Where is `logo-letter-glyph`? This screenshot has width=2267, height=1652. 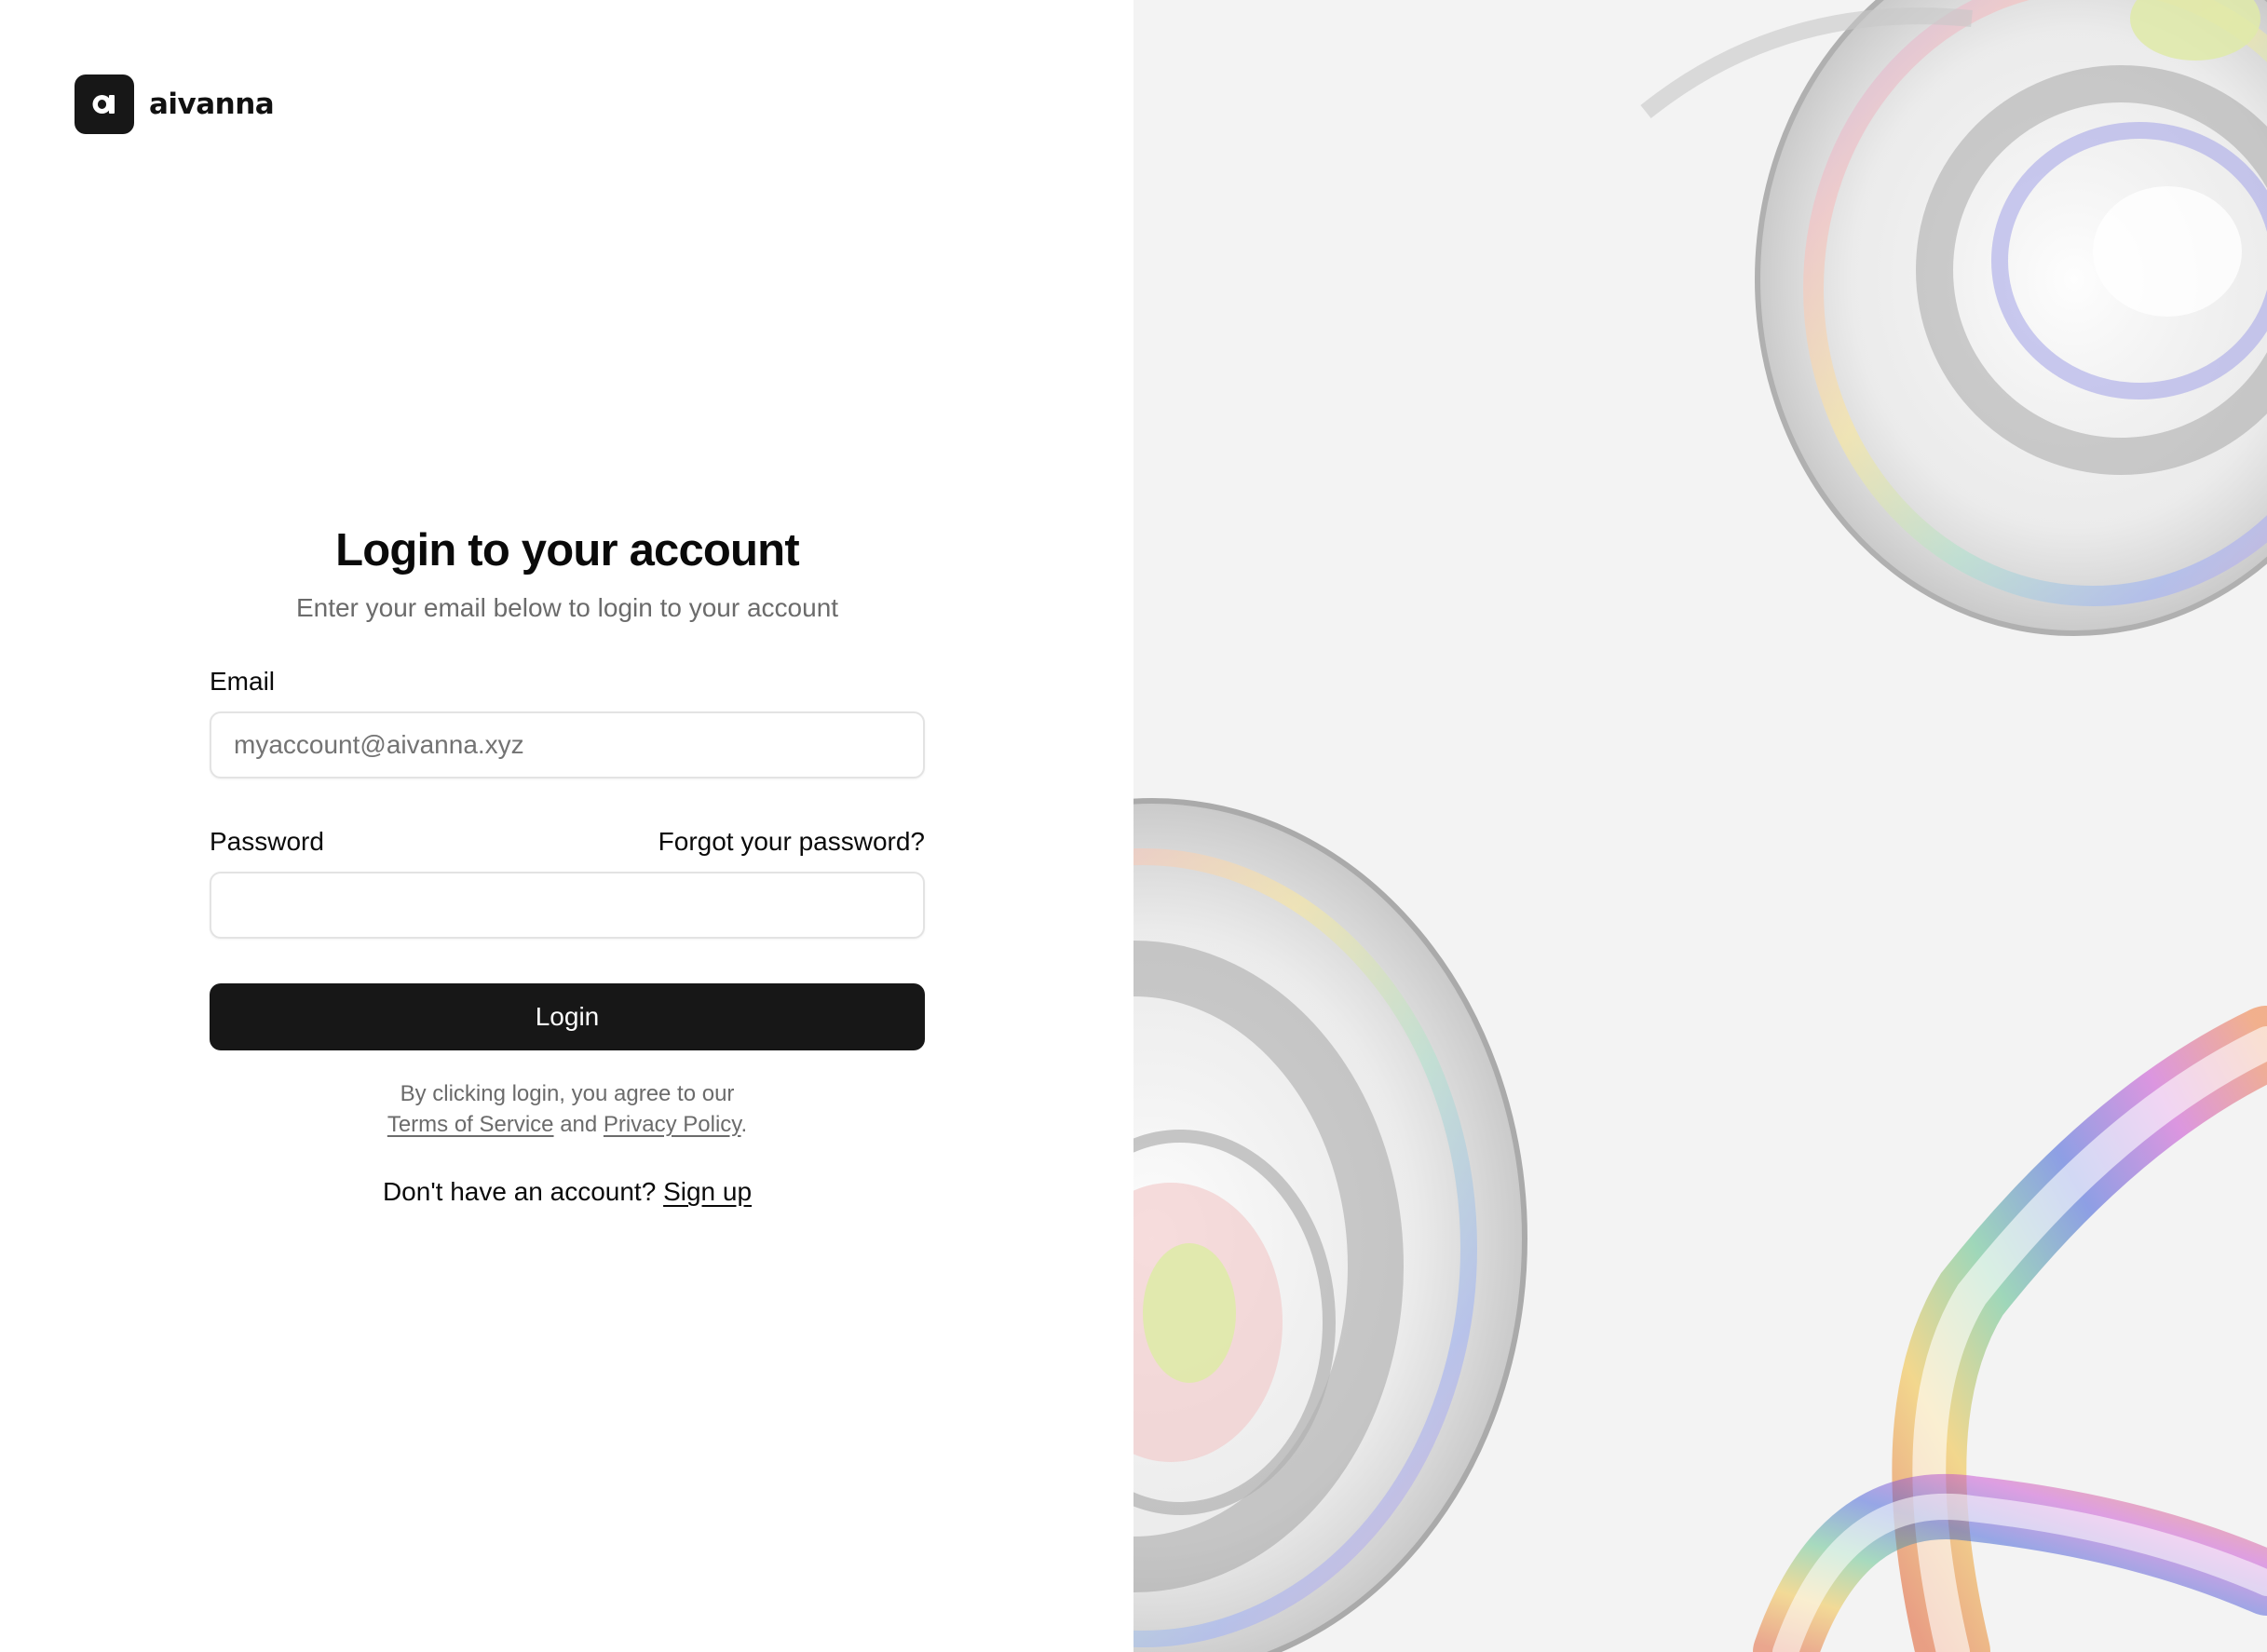
logo-letter-glyph is located at coordinates (104, 104).